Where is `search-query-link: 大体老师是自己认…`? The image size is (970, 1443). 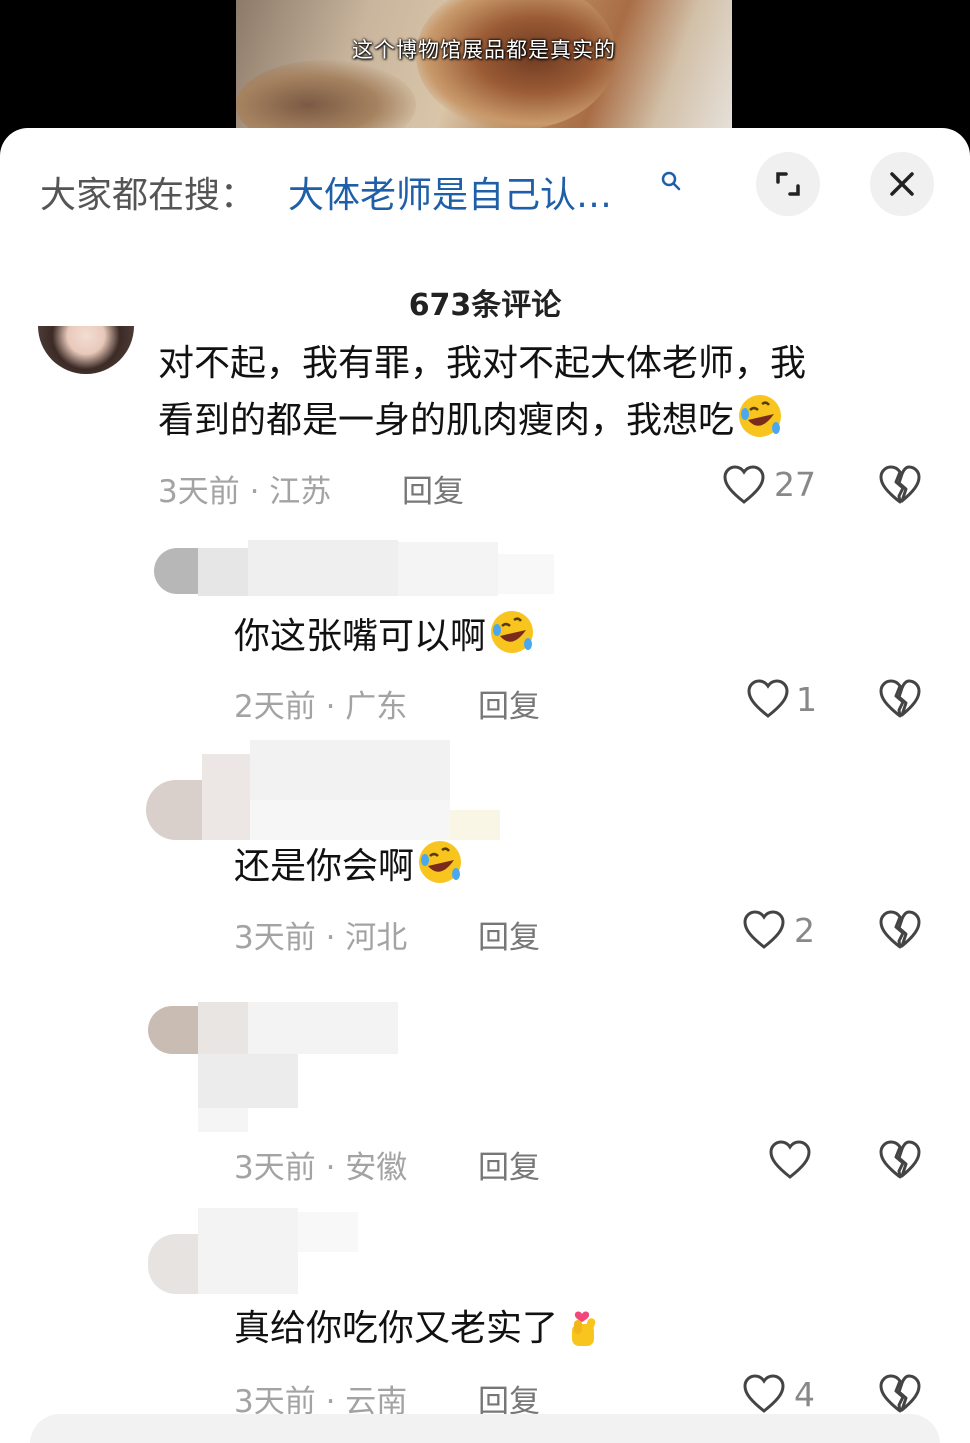
search-query-link: 大体老师是自己认… is located at coordinates (450, 192).